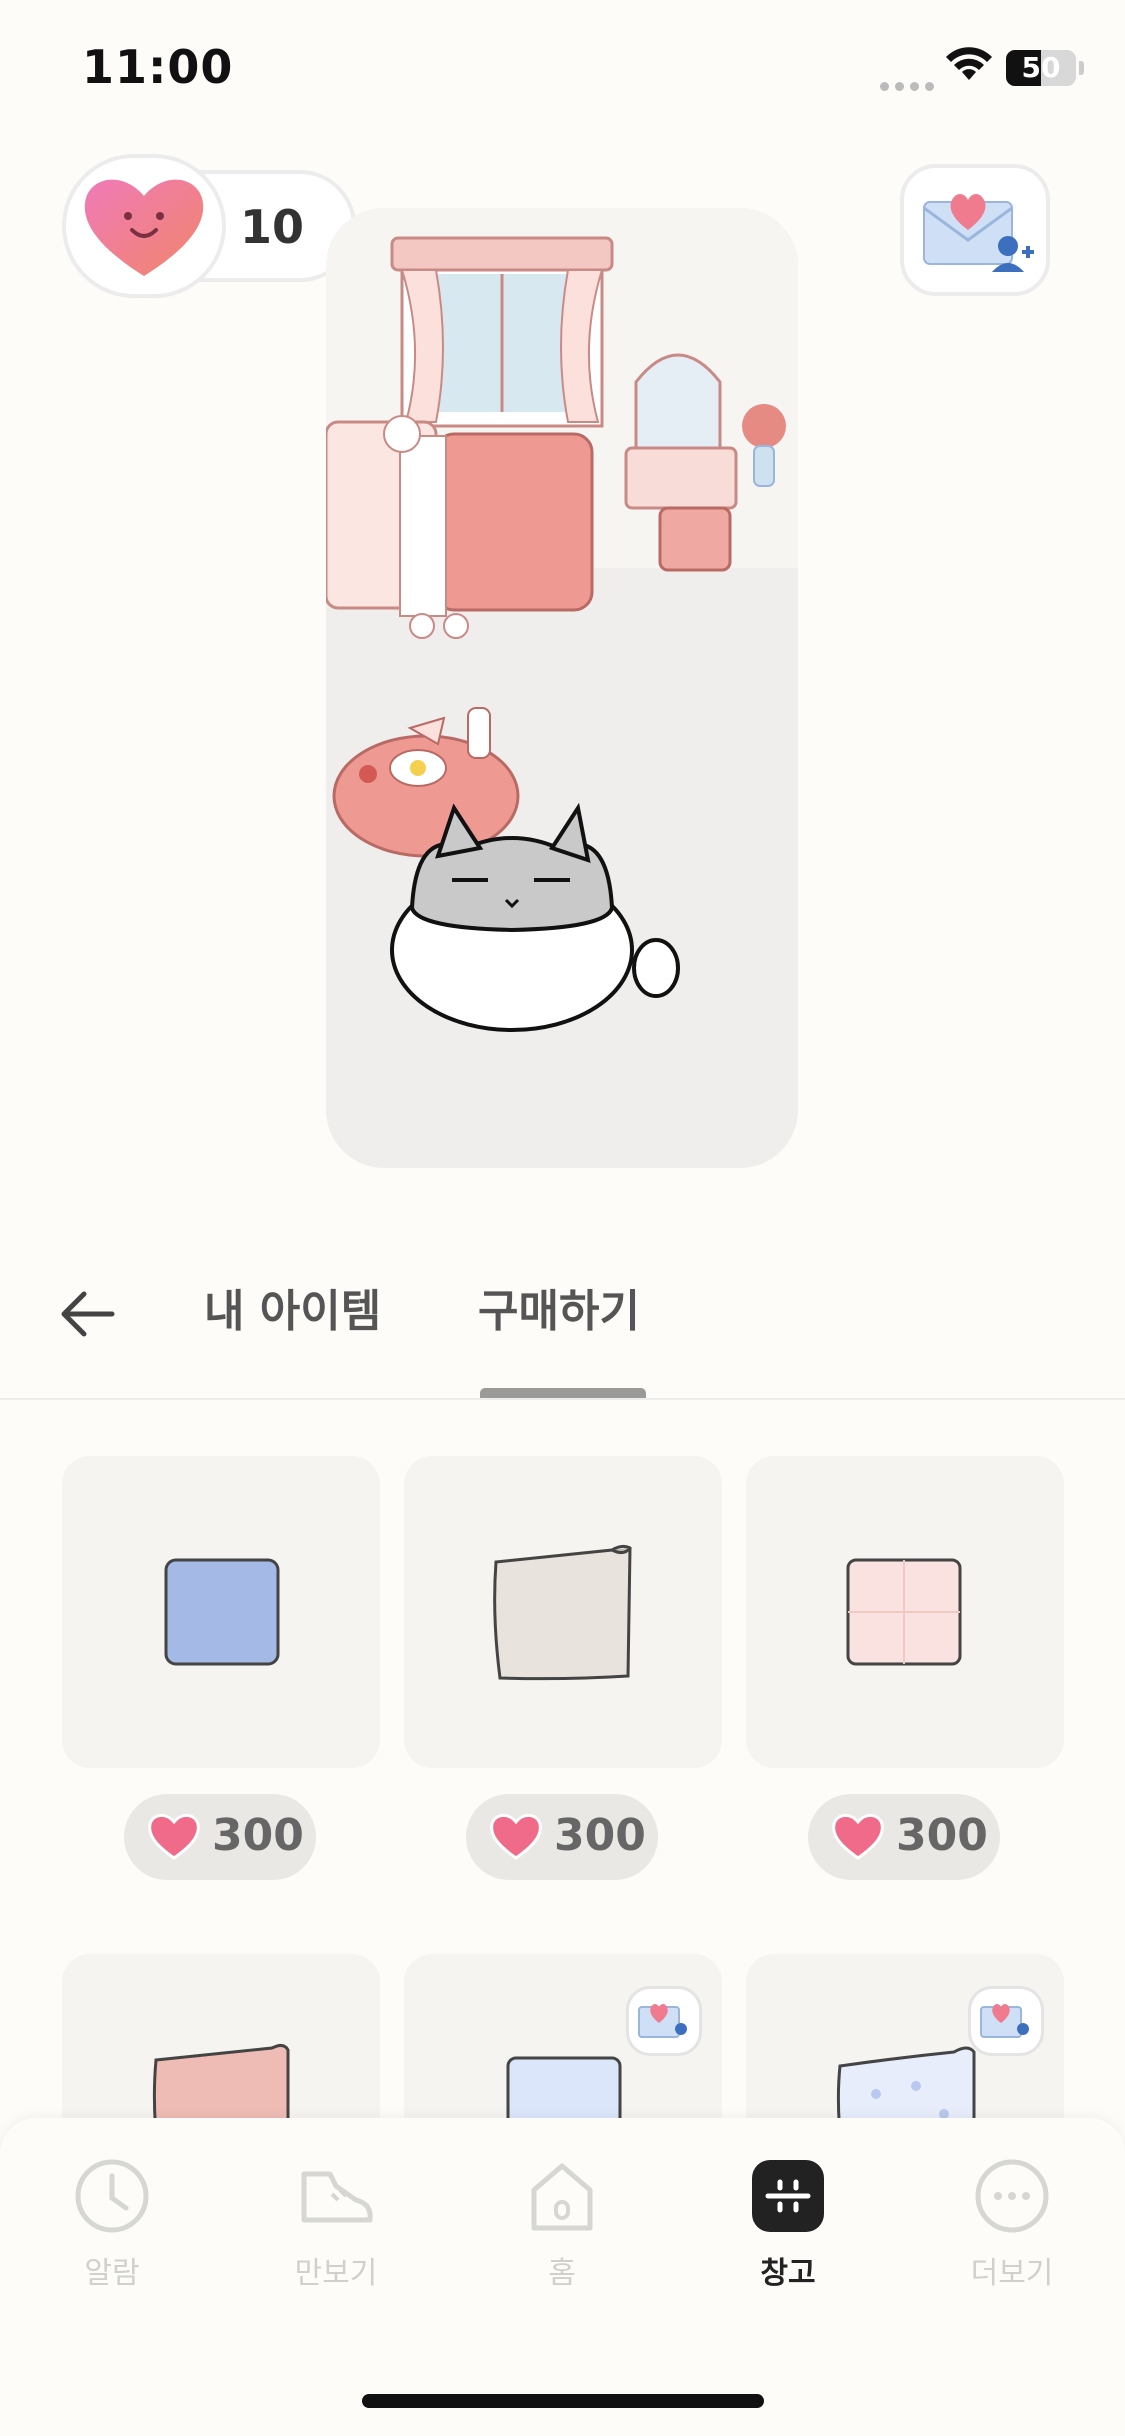 The width and height of the screenshot is (1125, 2436). What do you see at coordinates (788, 2273) in the screenshot?
I see `nav-label: 창고` at bounding box center [788, 2273].